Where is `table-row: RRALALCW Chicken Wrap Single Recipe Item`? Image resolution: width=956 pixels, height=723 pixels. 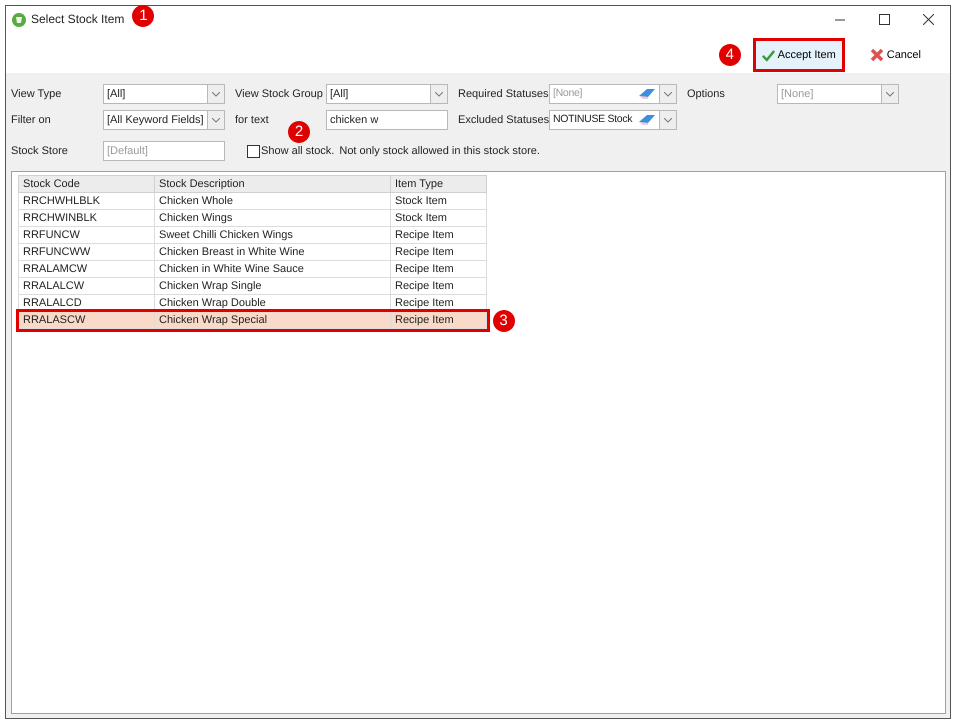 table-row: RRALALCW Chicken Wrap Single Recipe Item is located at coordinates (252, 286).